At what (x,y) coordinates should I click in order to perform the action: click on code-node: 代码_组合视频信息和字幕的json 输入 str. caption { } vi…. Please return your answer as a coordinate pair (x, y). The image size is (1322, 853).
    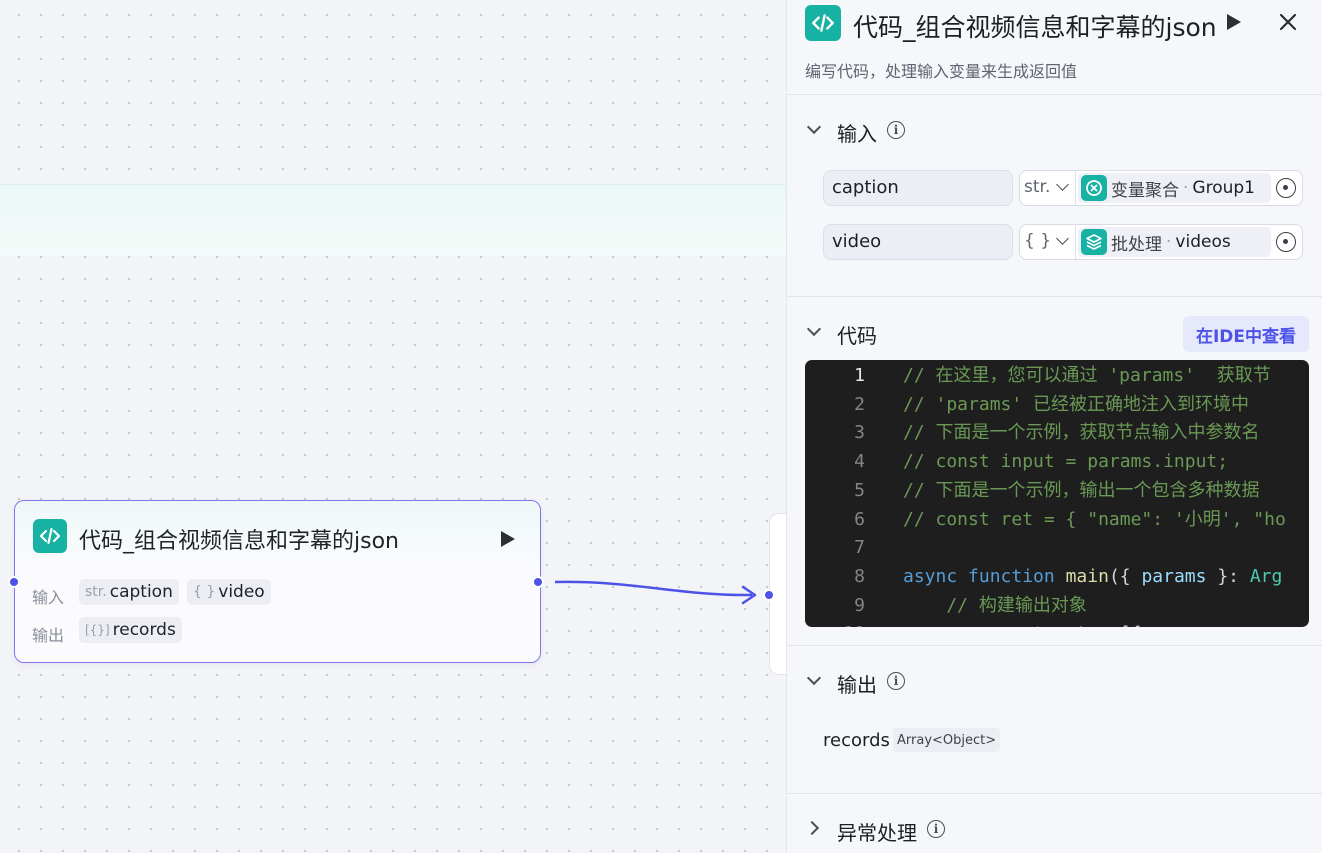
    Looking at the image, I should click on (276, 581).